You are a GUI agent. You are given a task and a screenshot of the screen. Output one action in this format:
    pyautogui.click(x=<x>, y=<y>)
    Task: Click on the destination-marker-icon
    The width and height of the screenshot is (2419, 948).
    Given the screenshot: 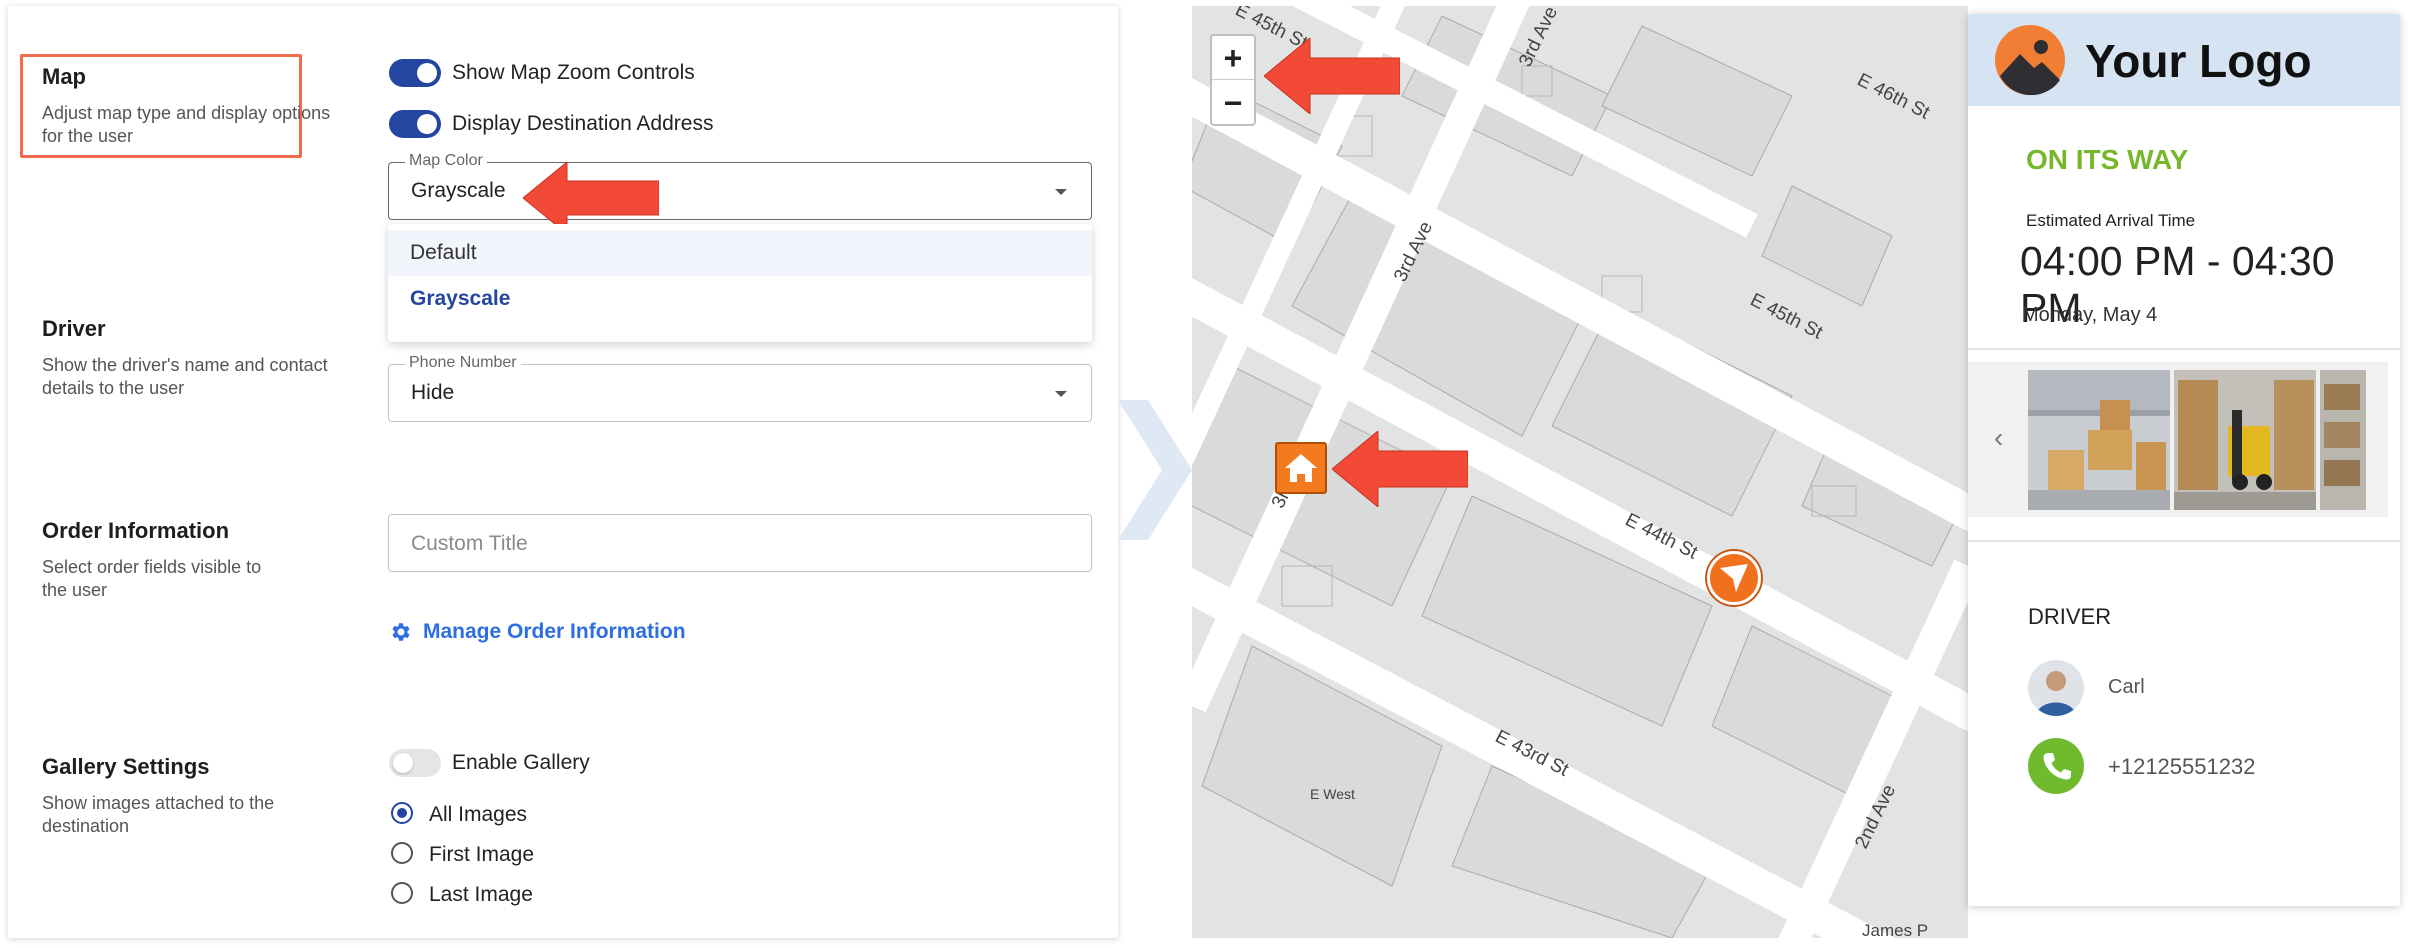 What is the action you would take?
    pyautogui.click(x=1734, y=578)
    